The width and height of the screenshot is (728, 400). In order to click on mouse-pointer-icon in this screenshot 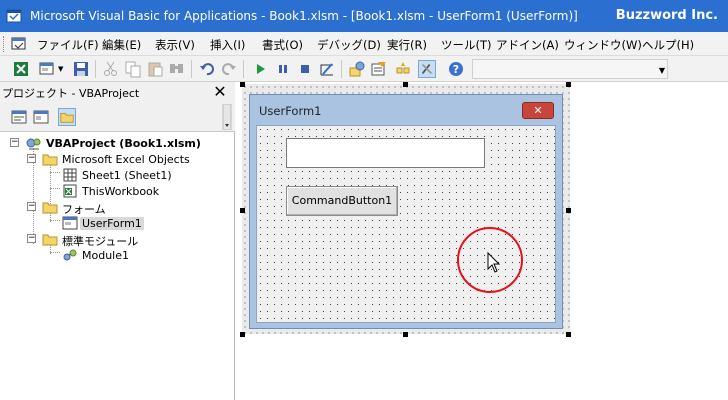, I will do `click(494, 262)`.